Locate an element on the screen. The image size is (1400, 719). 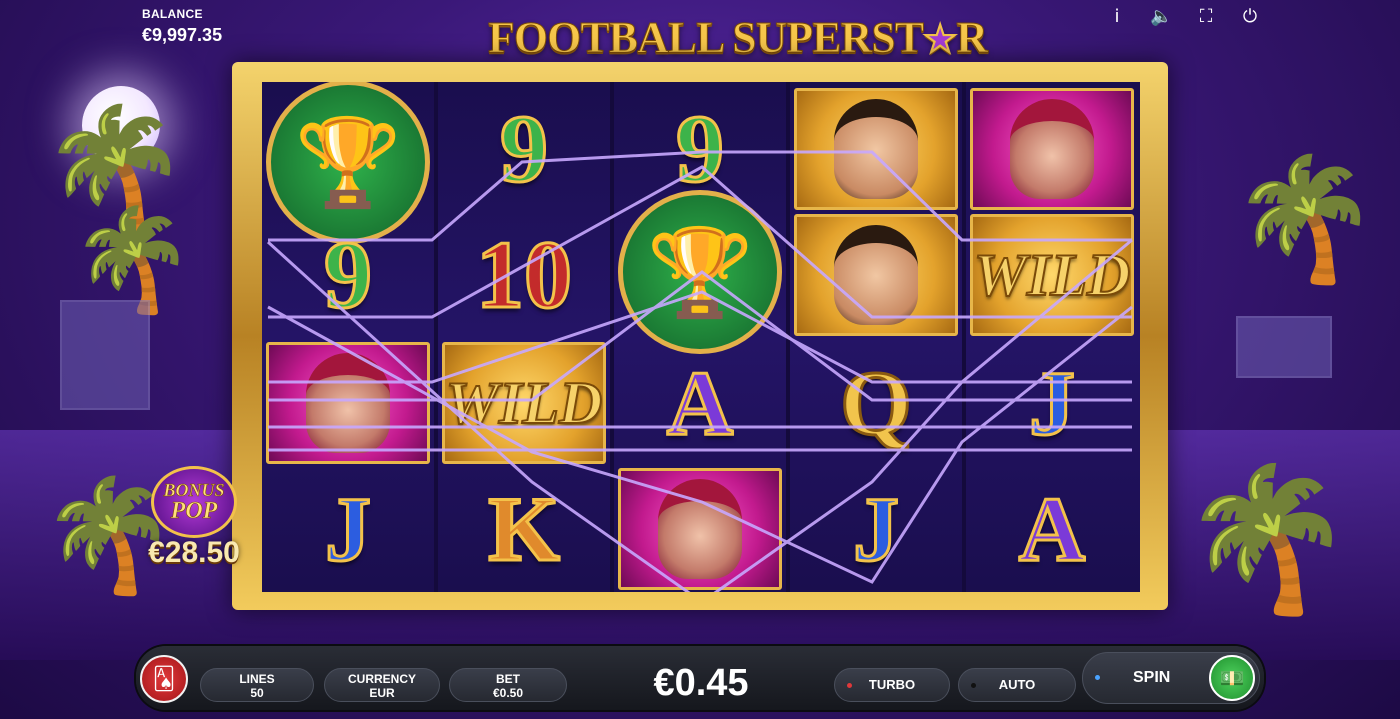
win-amount: €0.45 is located at coordinates (701, 683).